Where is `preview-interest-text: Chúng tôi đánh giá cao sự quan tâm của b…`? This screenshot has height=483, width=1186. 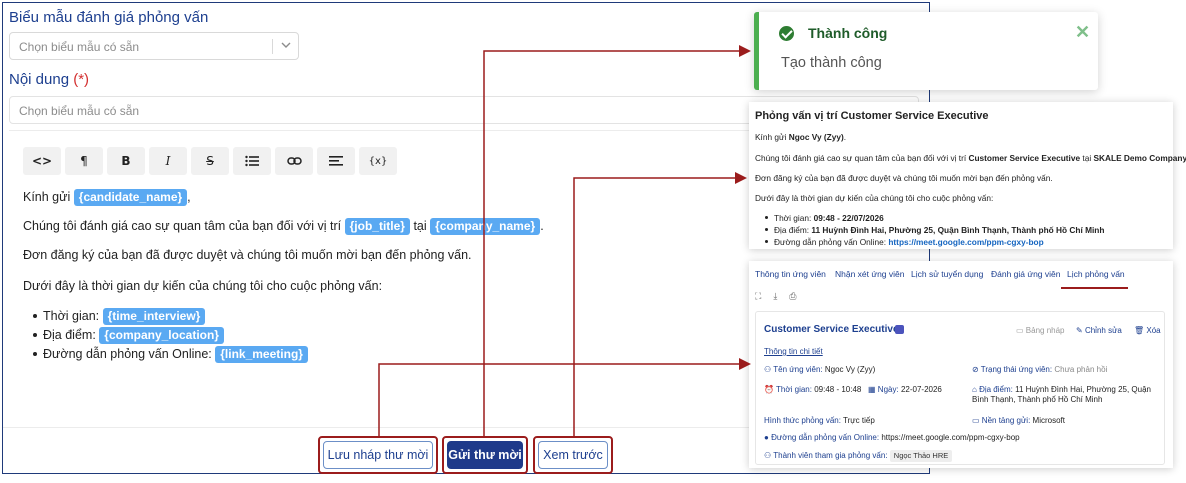
preview-interest-text: Chúng tôi đánh giá cao sự quan tâm của b… is located at coordinates (861, 158).